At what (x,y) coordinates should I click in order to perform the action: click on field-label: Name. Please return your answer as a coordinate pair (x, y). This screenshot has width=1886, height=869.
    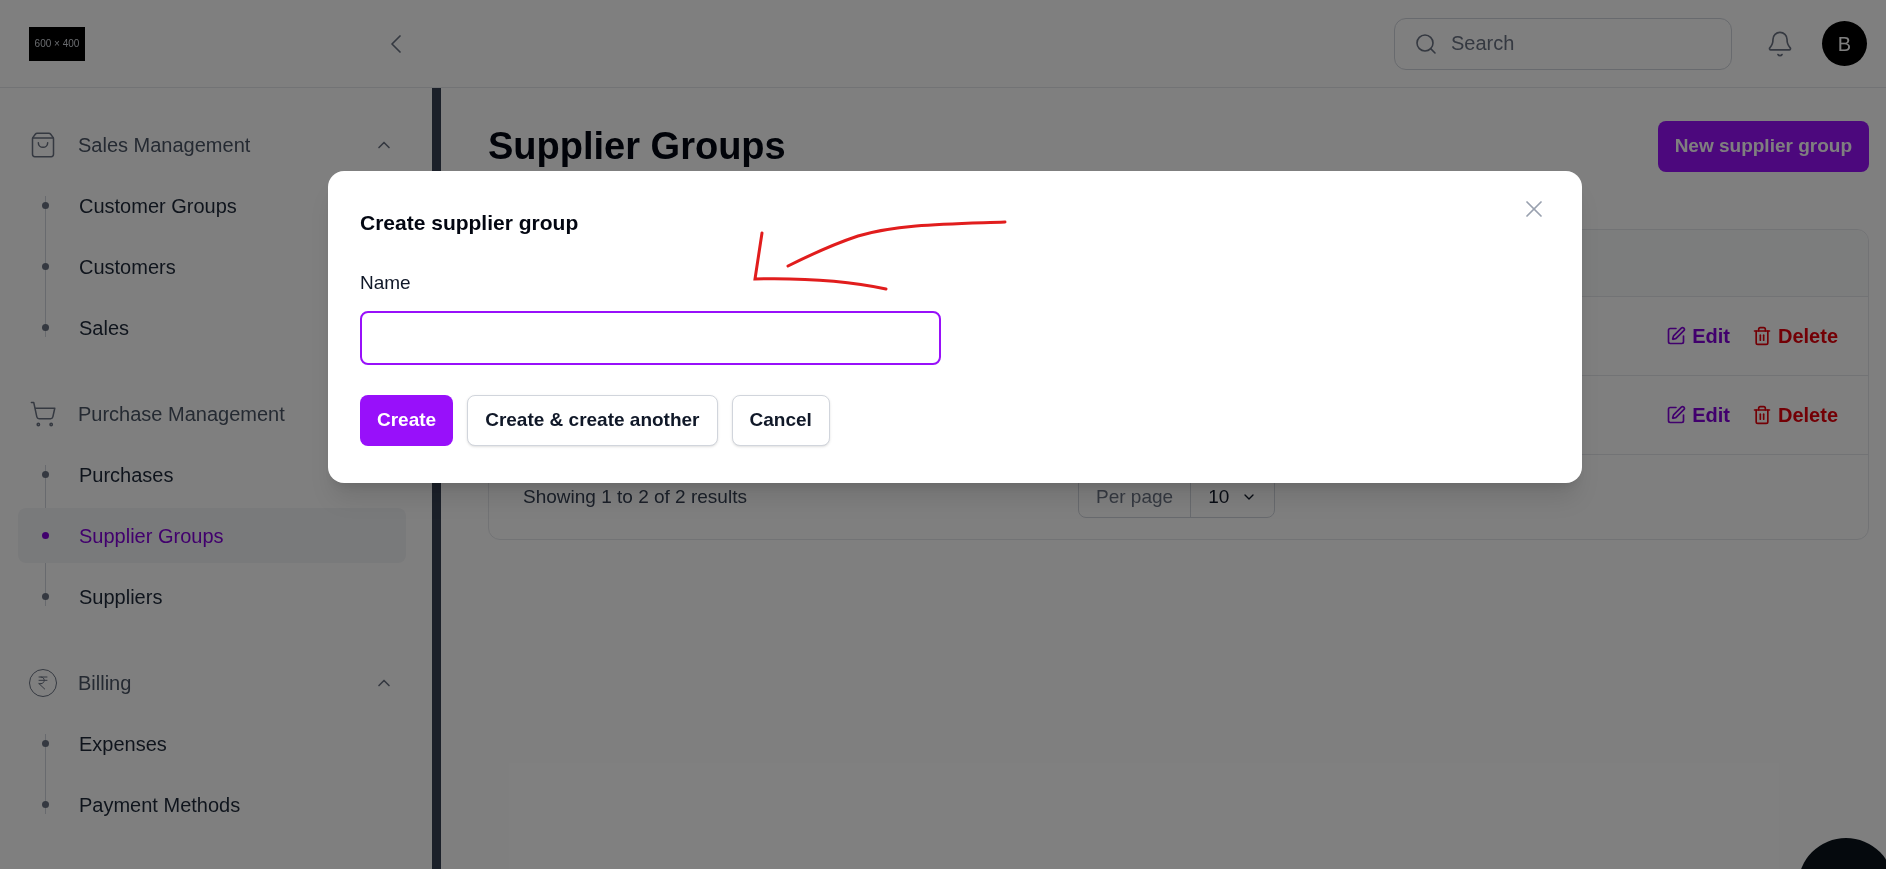
    Looking at the image, I should click on (386, 282).